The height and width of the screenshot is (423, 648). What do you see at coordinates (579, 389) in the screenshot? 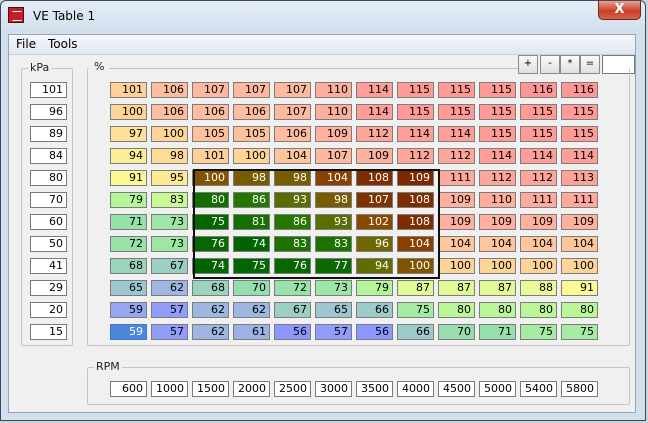
I see `rpm-cell: 5800` at bounding box center [579, 389].